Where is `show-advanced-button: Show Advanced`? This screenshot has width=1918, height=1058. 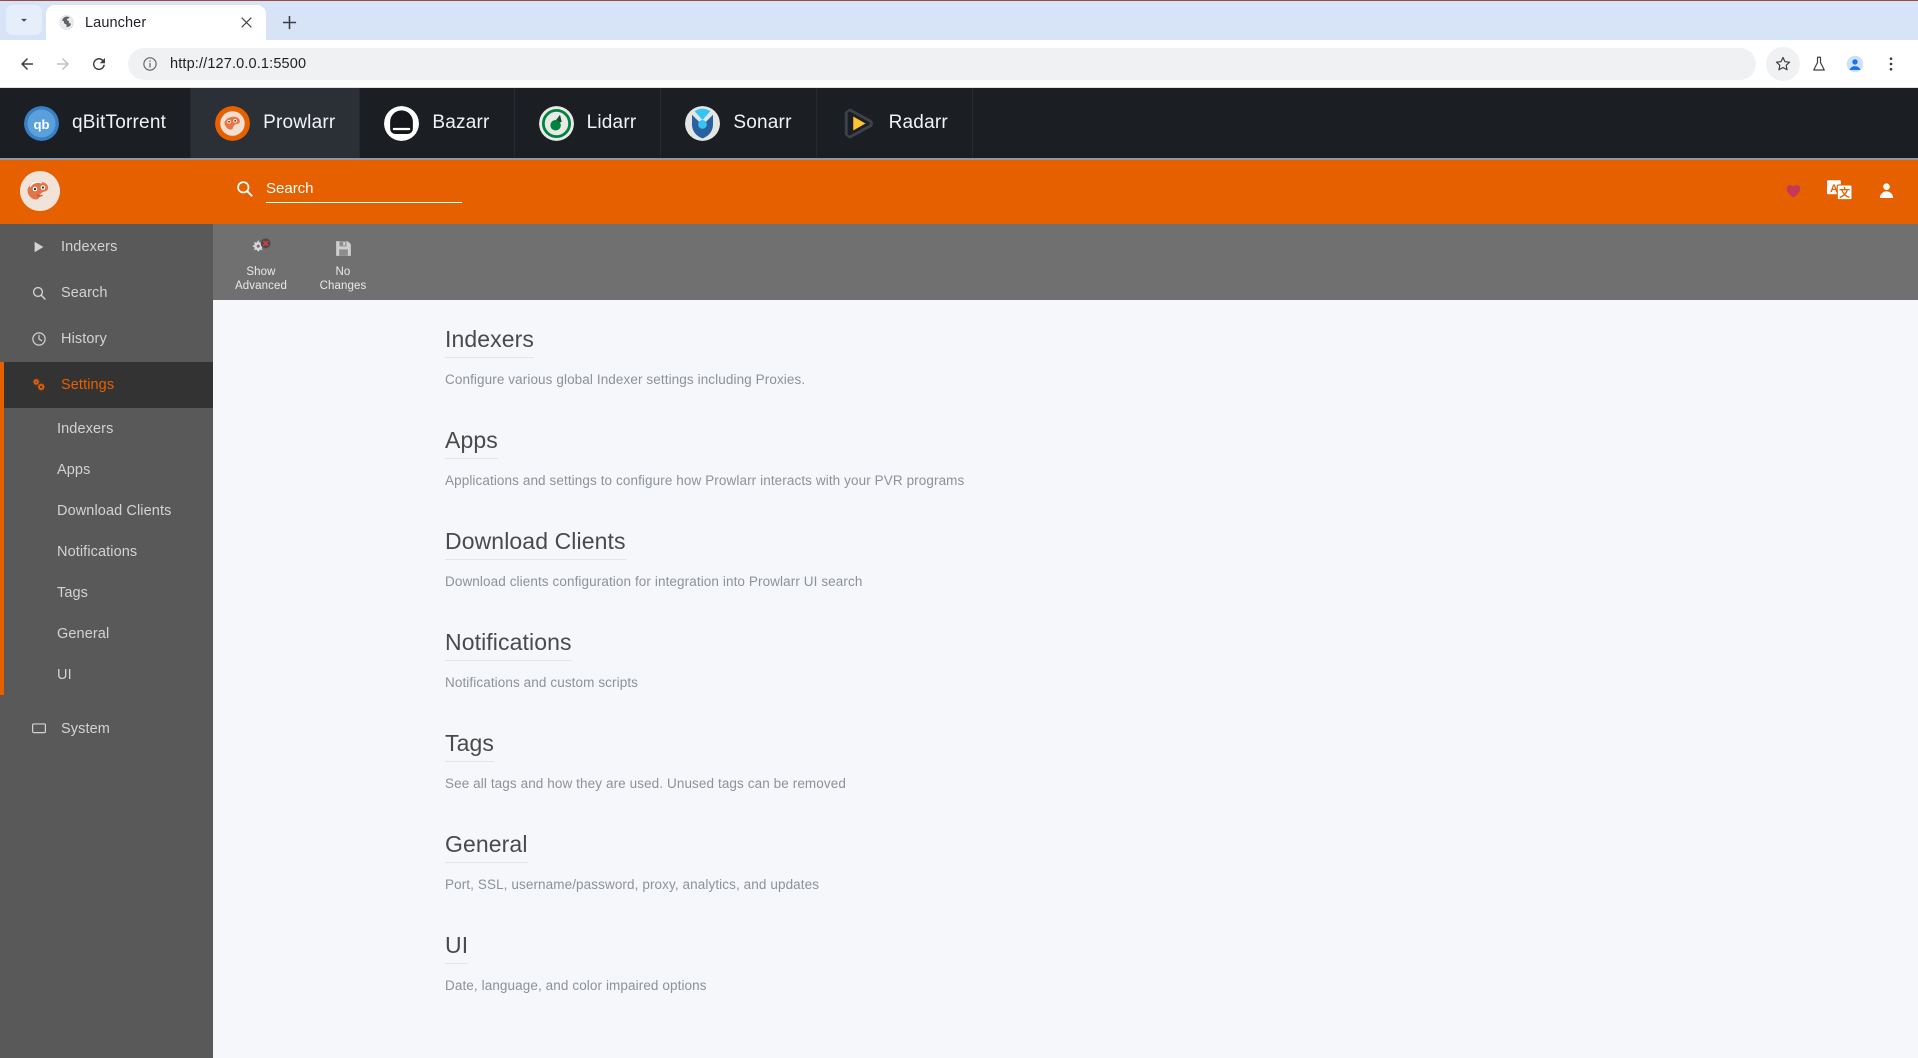
show-advanced-button: Show Advanced is located at coordinates (261, 263).